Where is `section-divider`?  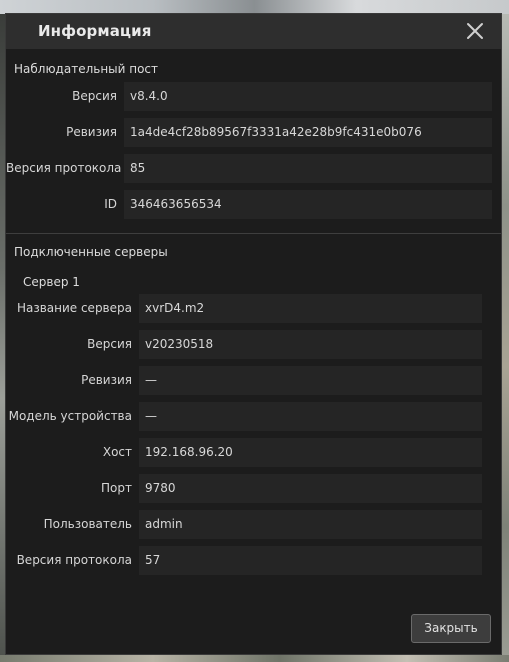 section-divider is located at coordinates (253, 233).